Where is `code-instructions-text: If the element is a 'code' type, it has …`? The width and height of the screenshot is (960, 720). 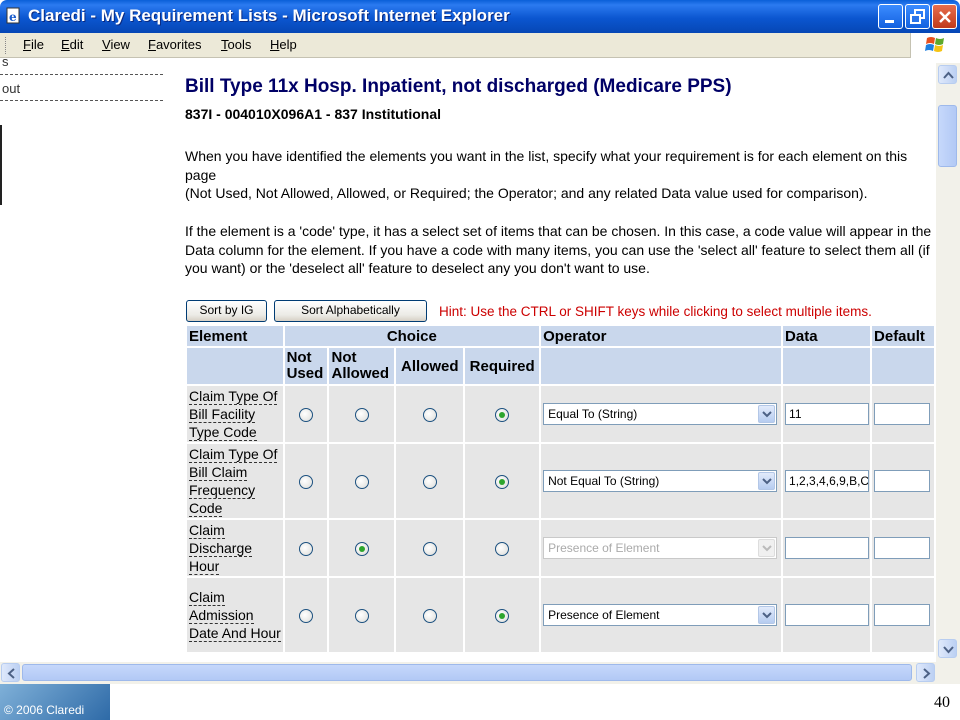 code-instructions-text: If the element is a 'code' type, it has … is located at coordinates (558, 249).